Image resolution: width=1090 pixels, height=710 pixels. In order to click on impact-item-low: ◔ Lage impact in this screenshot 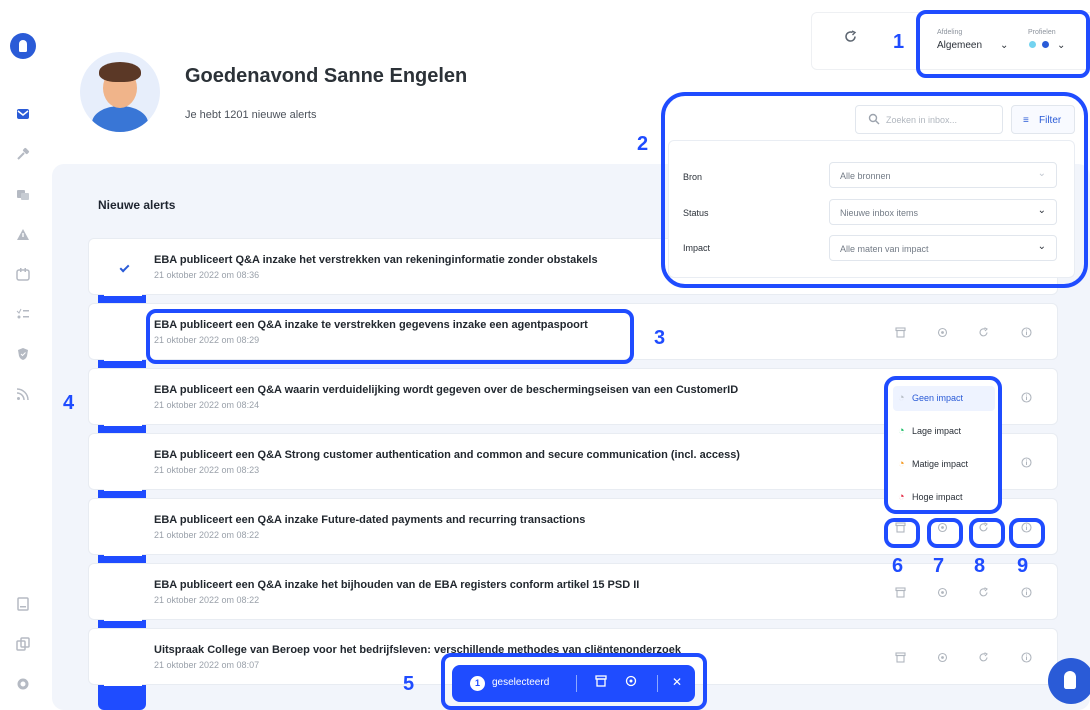, I will do `click(945, 435)`.